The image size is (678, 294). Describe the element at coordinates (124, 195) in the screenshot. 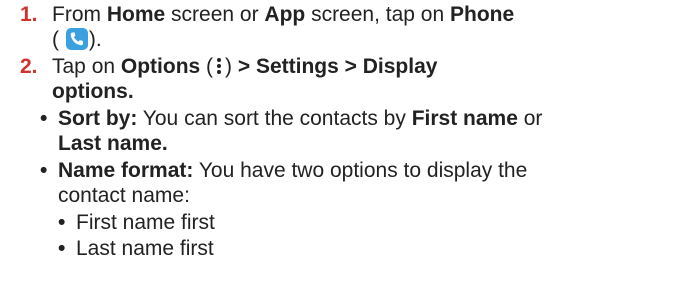

I see `bullet-name-format-line-2: contact name:` at that location.